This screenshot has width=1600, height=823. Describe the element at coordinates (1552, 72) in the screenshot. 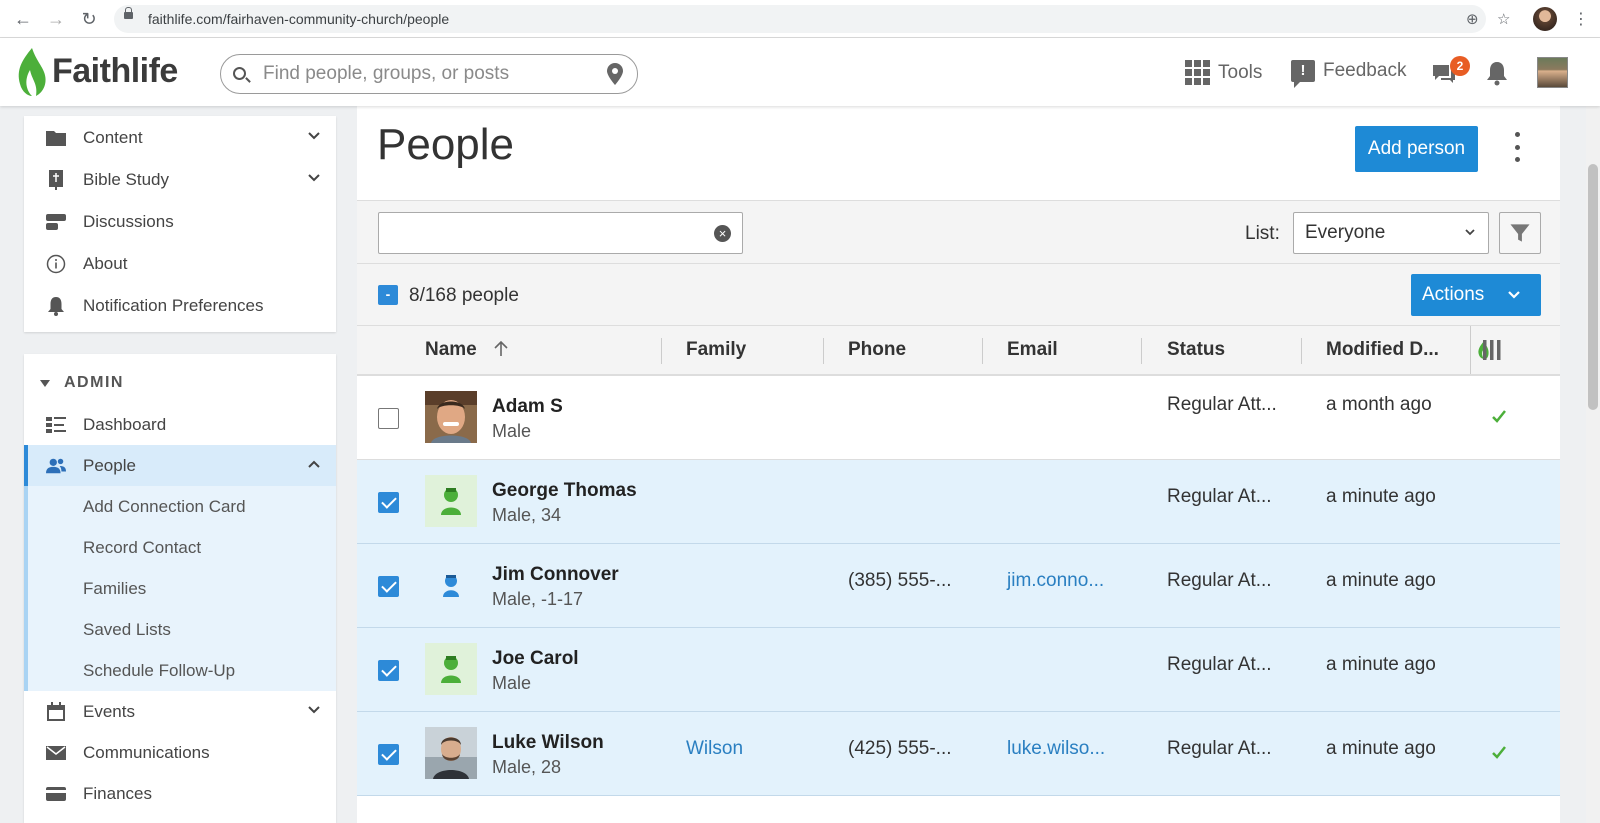

I see `user-avatar` at that location.